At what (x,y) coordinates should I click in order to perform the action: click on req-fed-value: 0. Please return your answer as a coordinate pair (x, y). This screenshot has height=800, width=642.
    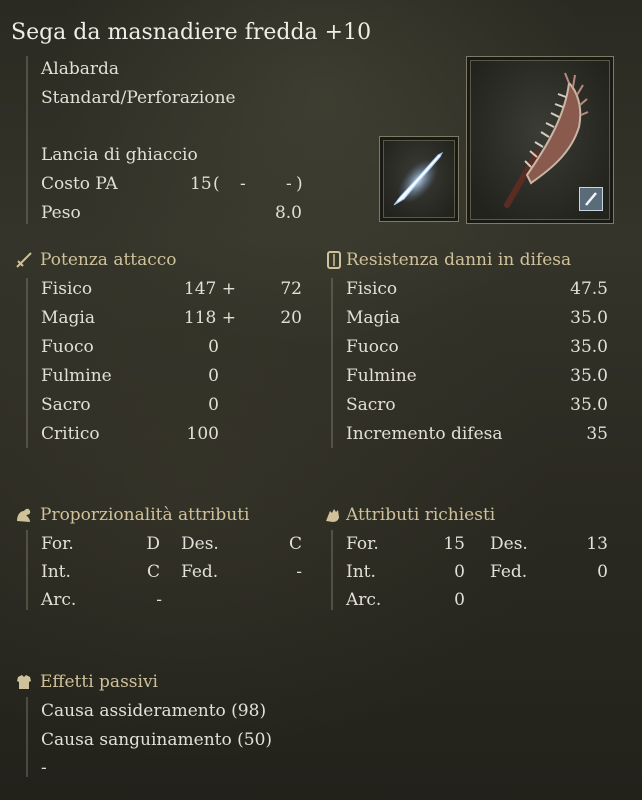
    Looking at the image, I should click on (602, 572).